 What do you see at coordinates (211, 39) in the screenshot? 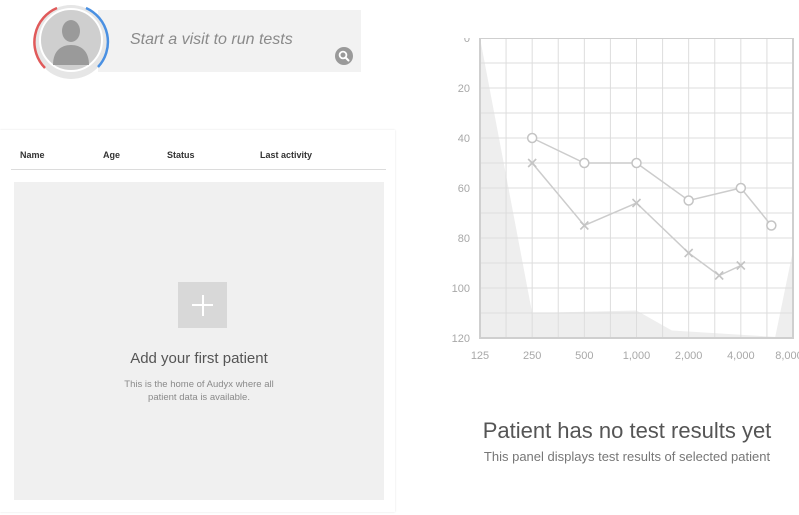
I see `start-visit-placeholder: Start a visit to run tests` at bounding box center [211, 39].